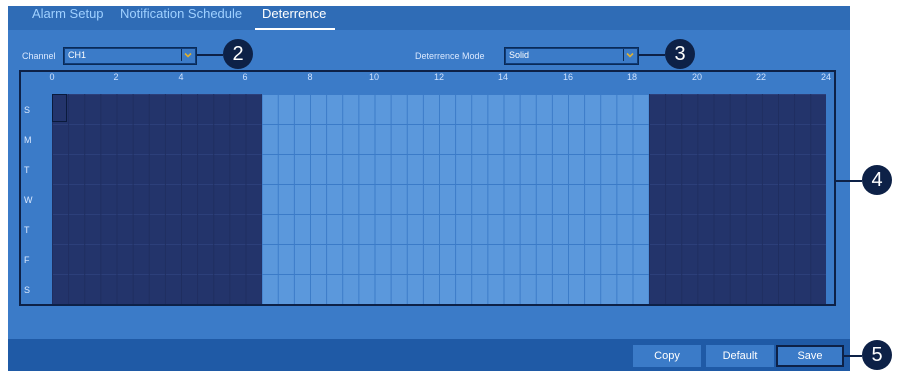 The height and width of the screenshot is (377, 905). What do you see at coordinates (295, 29) in the screenshot?
I see `active-tab-indicator` at bounding box center [295, 29].